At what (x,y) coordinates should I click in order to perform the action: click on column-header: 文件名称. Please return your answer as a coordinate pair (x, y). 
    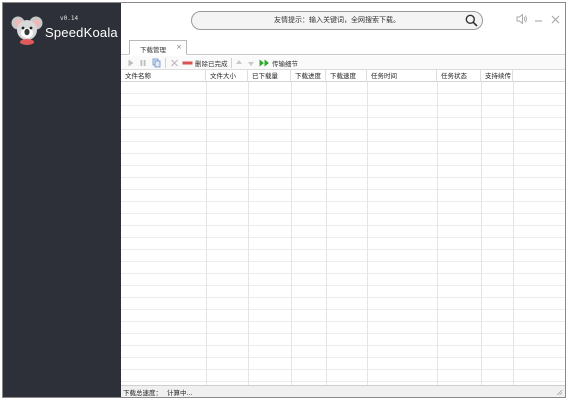
    Looking at the image, I should click on (163, 76).